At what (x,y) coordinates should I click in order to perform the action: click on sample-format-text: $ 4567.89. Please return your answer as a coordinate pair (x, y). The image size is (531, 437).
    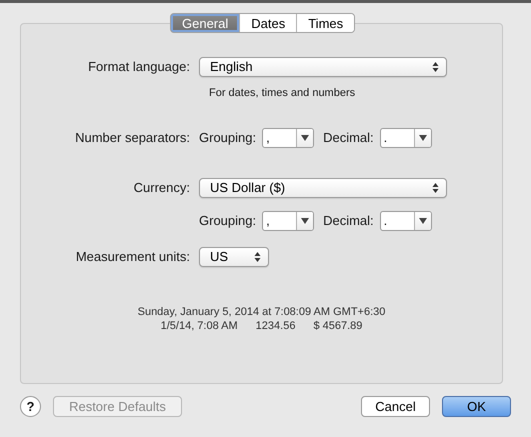
    Looking at the image, I should click on (337, 325).